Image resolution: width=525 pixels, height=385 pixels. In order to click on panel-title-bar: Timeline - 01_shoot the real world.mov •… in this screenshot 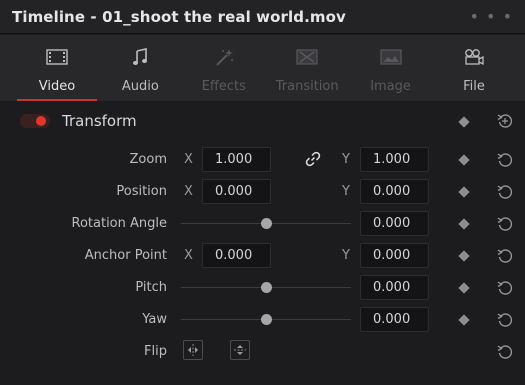, I will do `click(262, 17)`.